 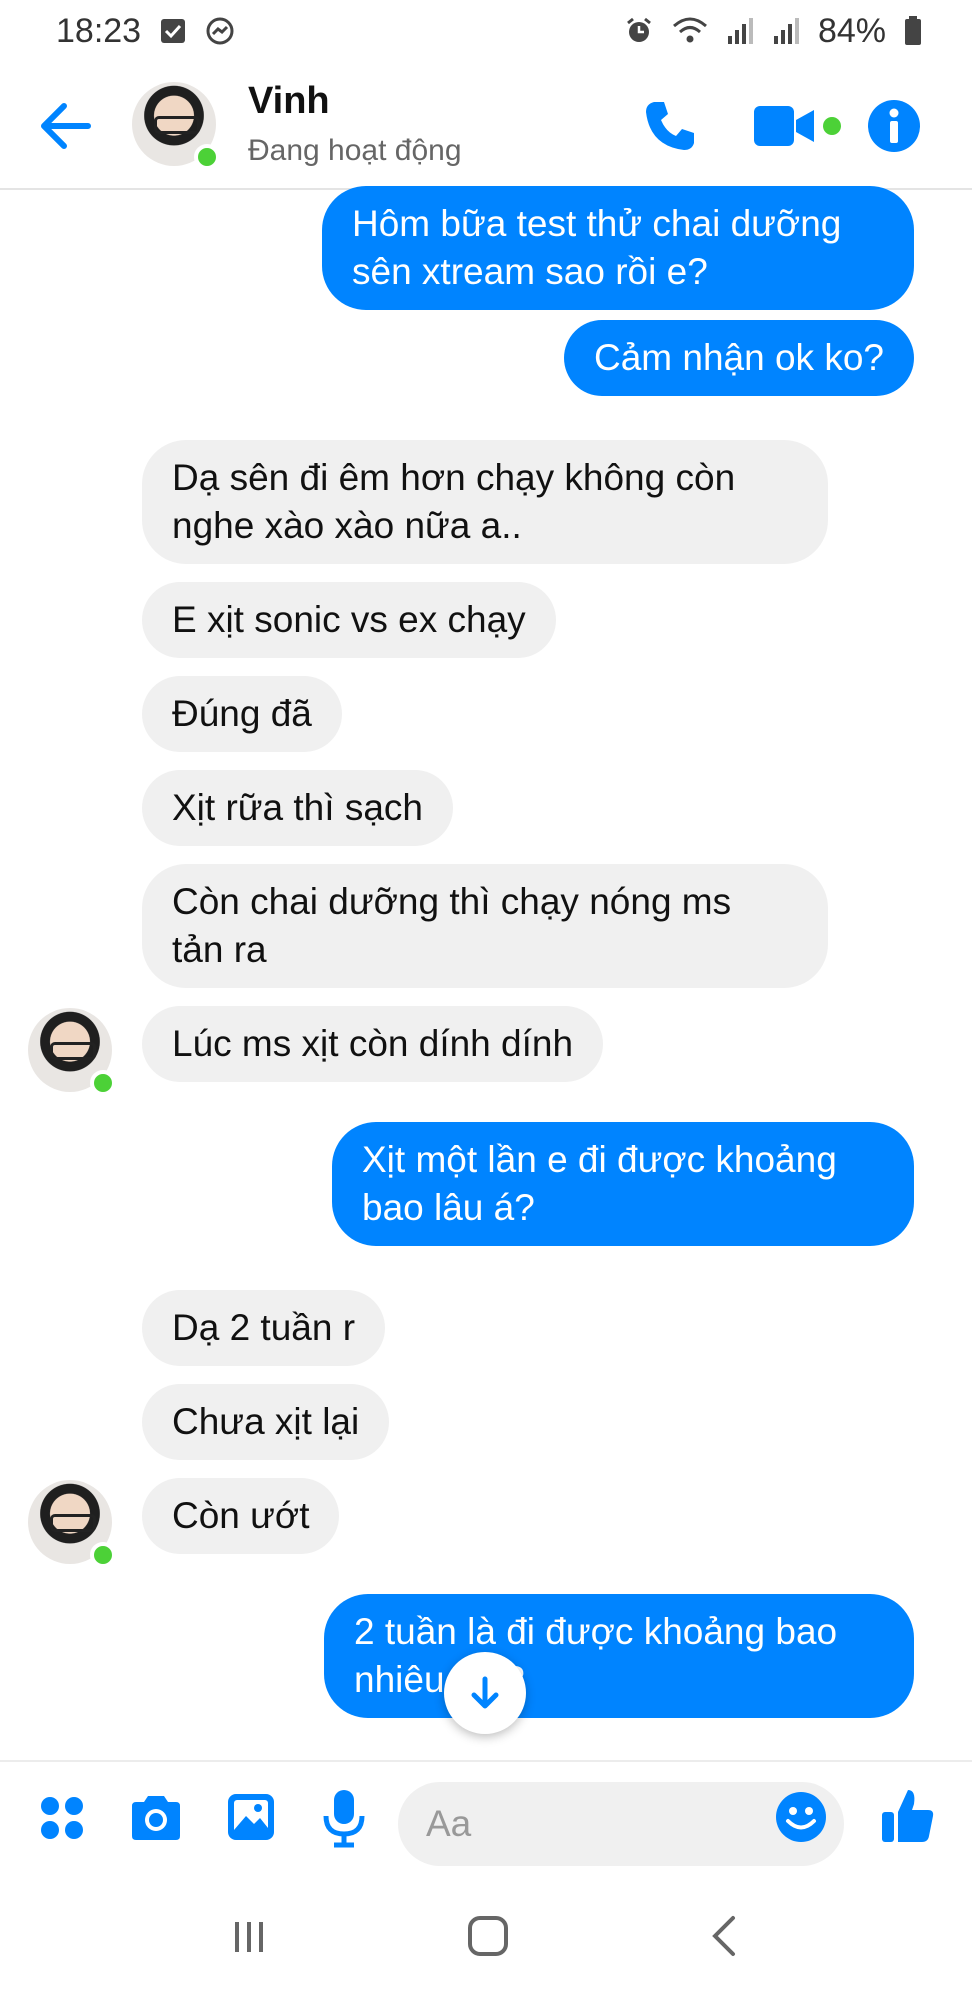 What do you see at coordinates (220, 31) in the screenshot?
I see `messenger-notification-icon` at bounding box center [220, 31].